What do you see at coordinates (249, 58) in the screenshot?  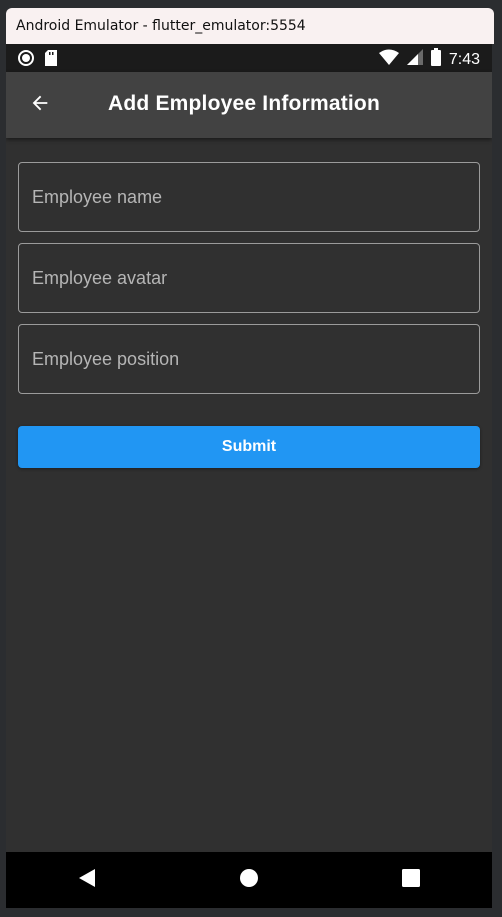 I see `status-bar: 7:43` at bounding box center [249, 58].